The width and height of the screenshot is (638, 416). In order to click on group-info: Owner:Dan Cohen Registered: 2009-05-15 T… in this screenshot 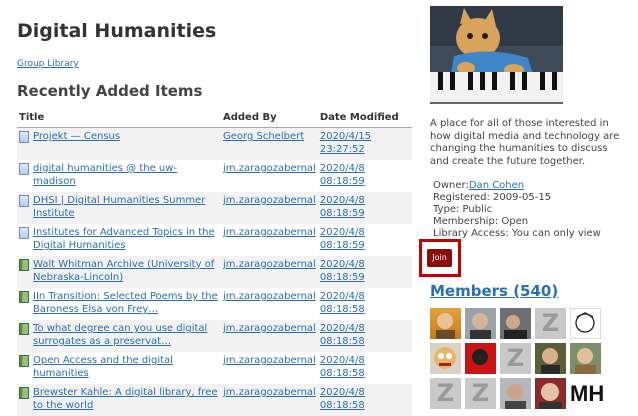, I will do `click(517, 210)`.